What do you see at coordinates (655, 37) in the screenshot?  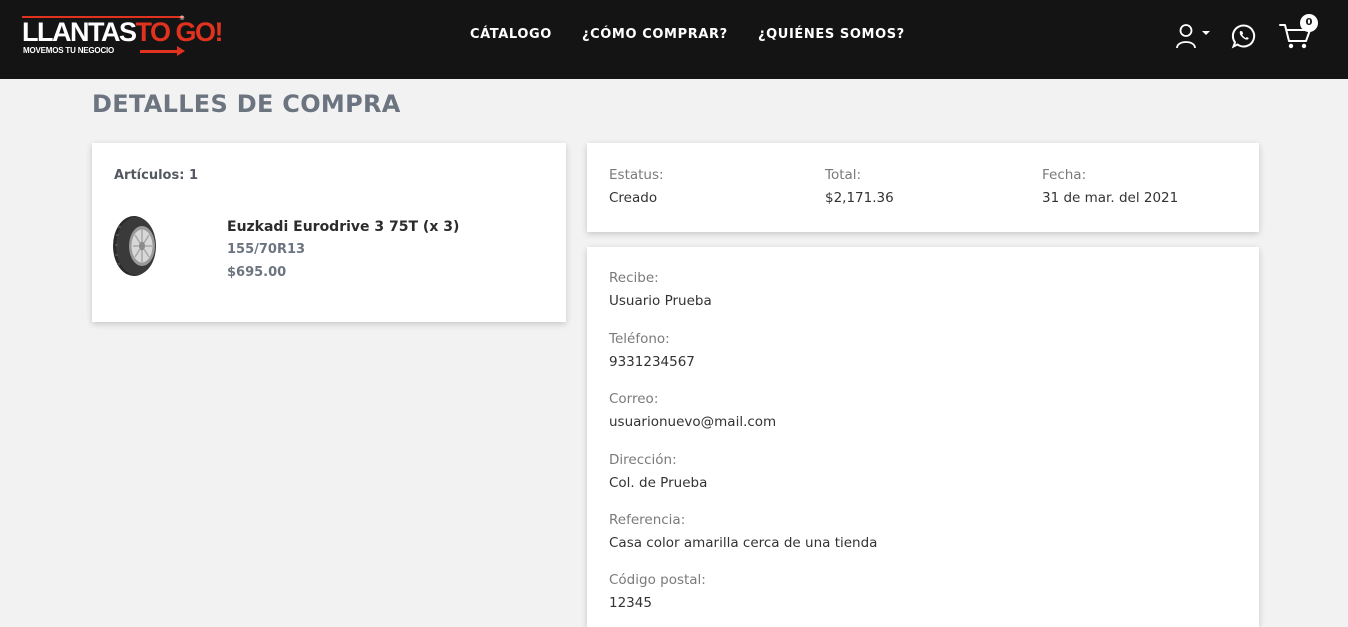 I see `nav-link-como-comprar: ¿CÓMO COMPRAR?` at bounding box center [655, 37].